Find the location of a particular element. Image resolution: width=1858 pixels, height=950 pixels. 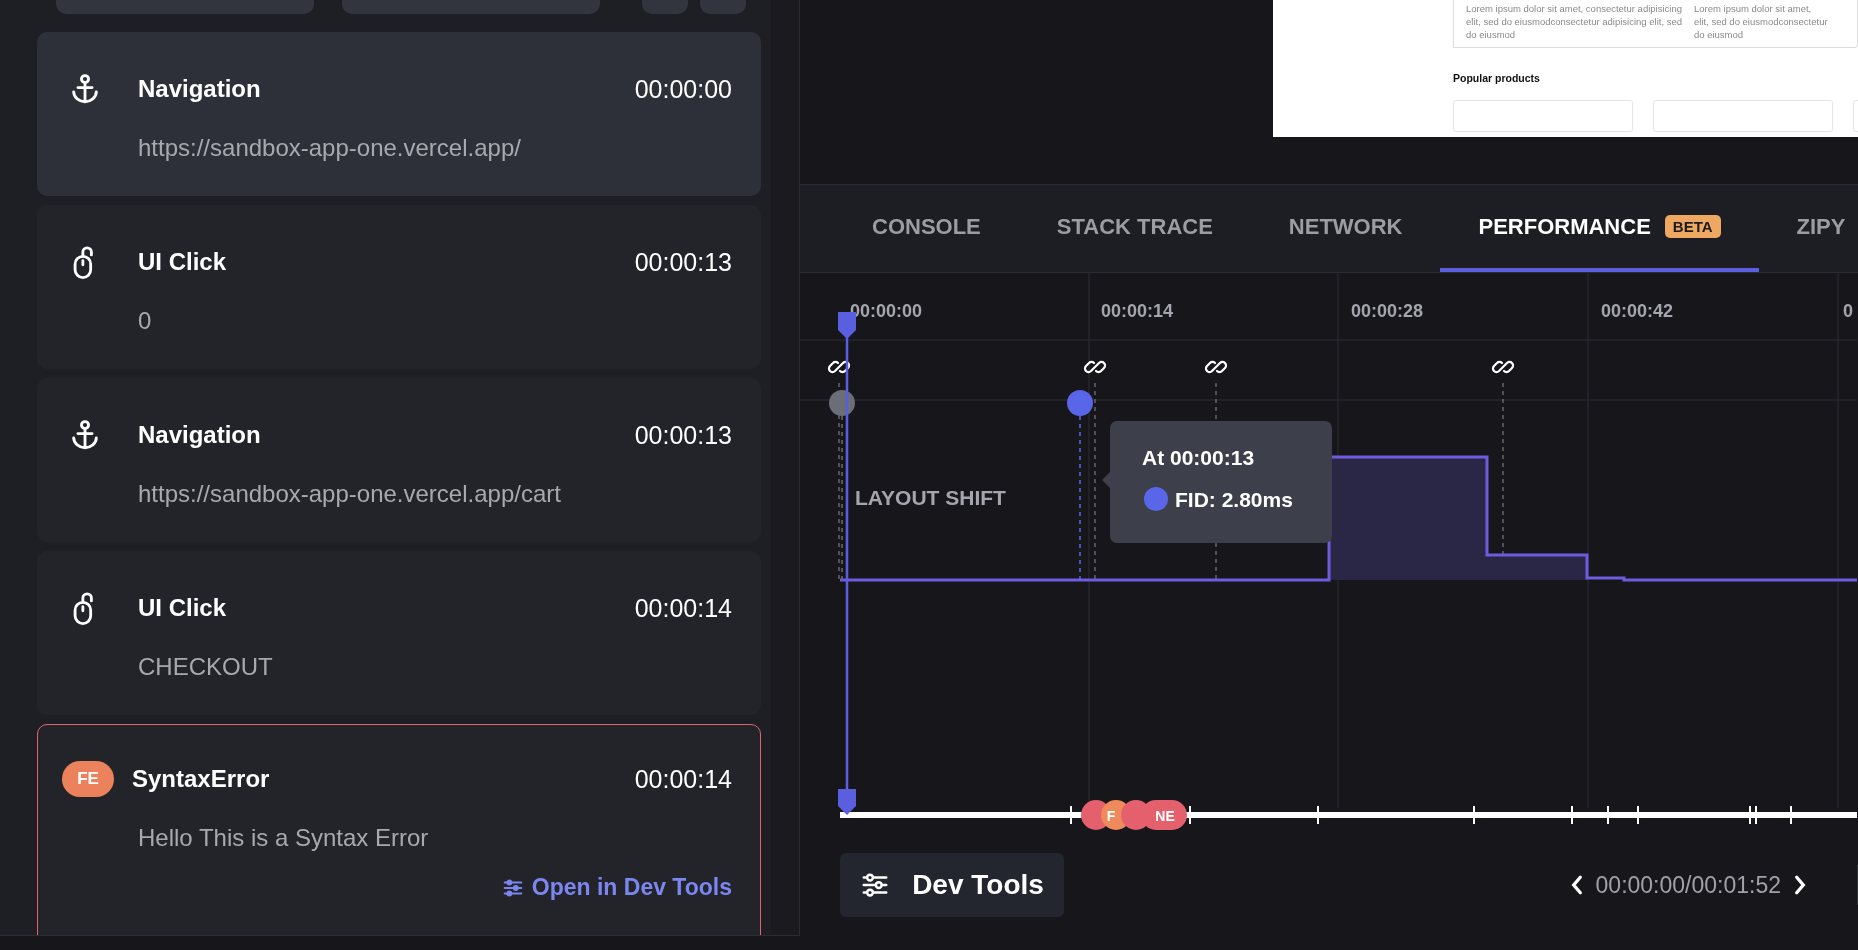

event-time: 00:00:00 is located at coordinates (683, 89).